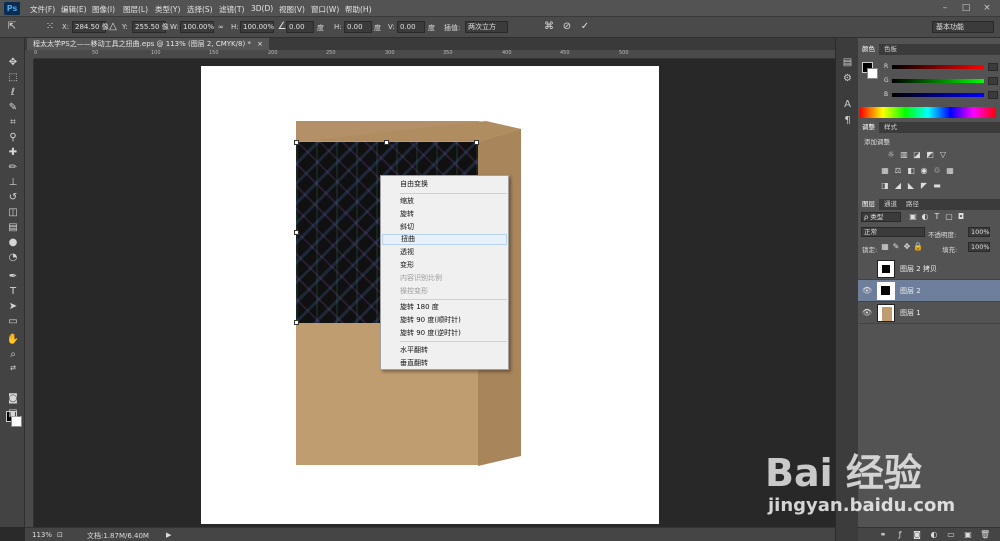 The height and width of the screenshot is (541, 1000). I want to click on dodge-tool-icon: ◔, so click(13, 257).